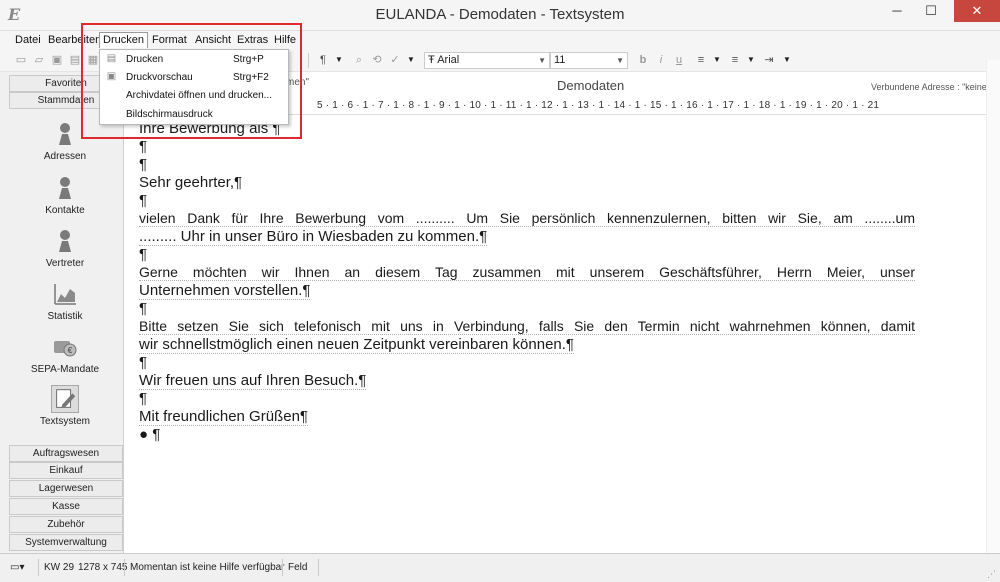 This screenshot has height=582, width=1000. Describe the element at coordinates (65, 156) in the screenshot. I see `sidebar-item-label: Adressen` at that location.